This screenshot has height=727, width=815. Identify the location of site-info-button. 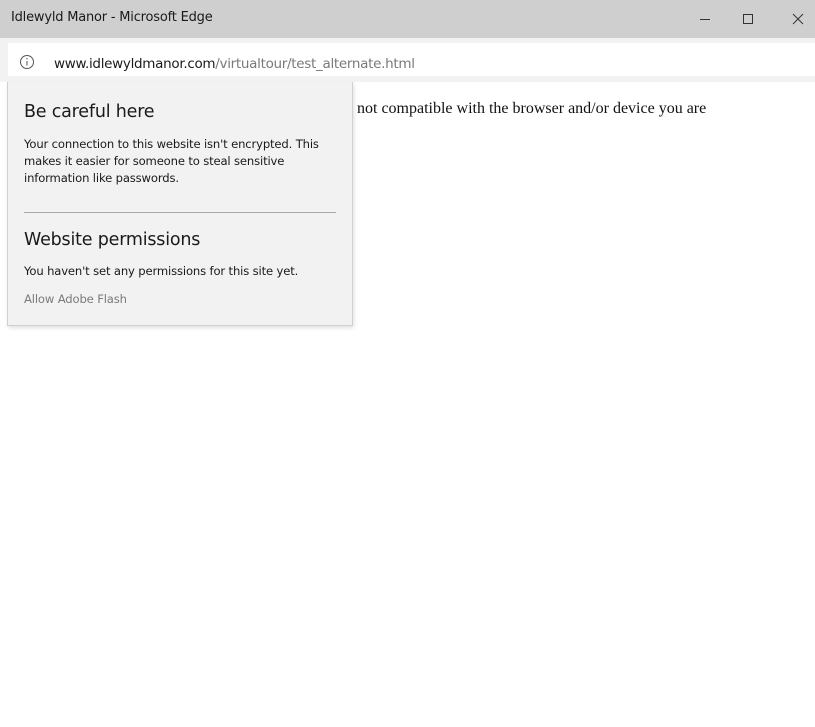
(27, 62).